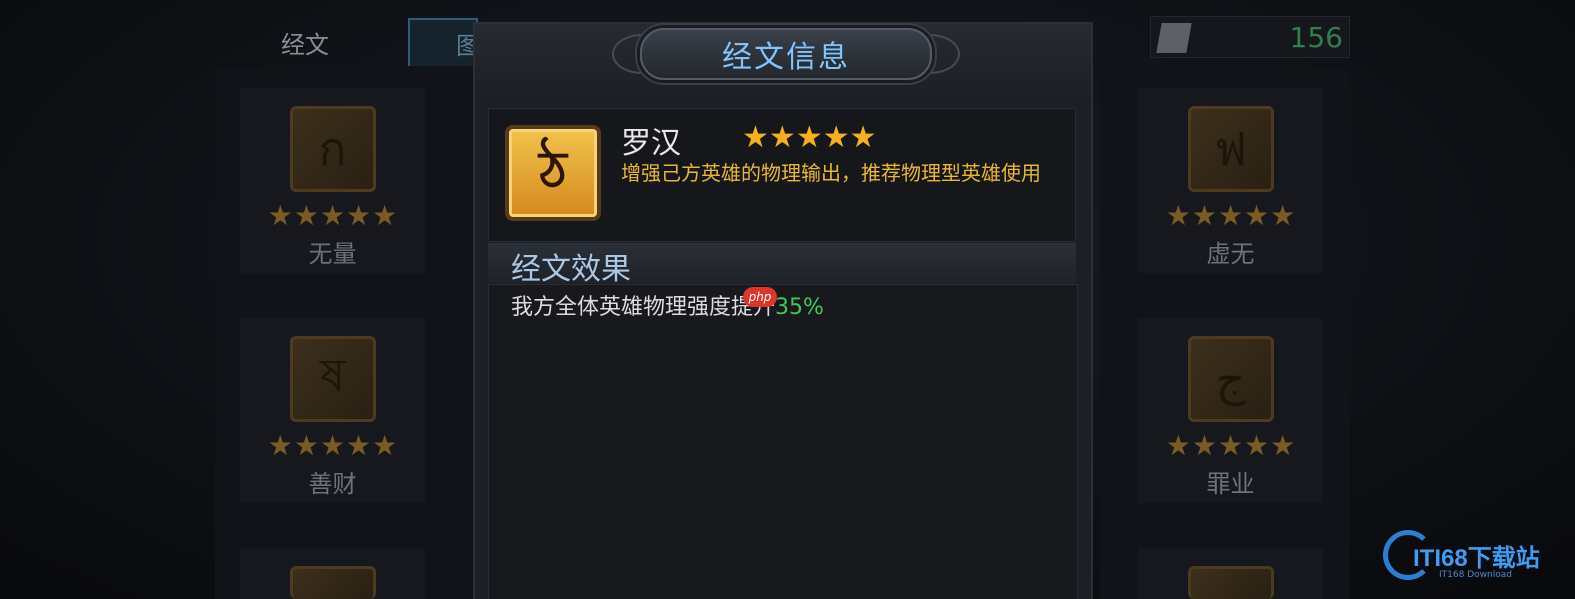 The width and height of the screenshot is (1575, 599). What do you see at coordinates (1174, 38) in the screenshot?
I see `scroll-currency-icon` at bounding box center [1174, 38].